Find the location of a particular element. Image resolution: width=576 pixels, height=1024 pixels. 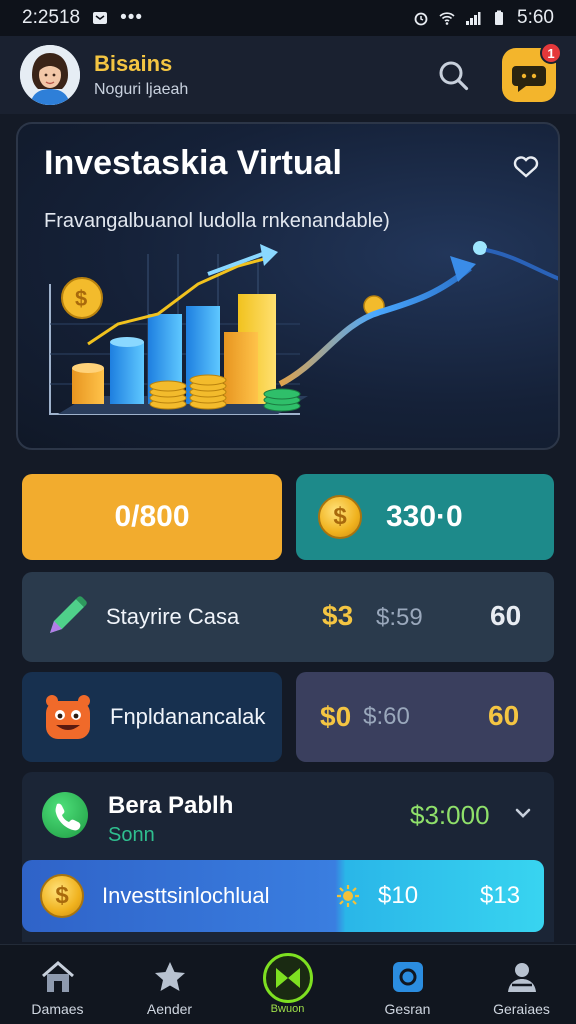

phone-icon is located at coordinates (65, 815).